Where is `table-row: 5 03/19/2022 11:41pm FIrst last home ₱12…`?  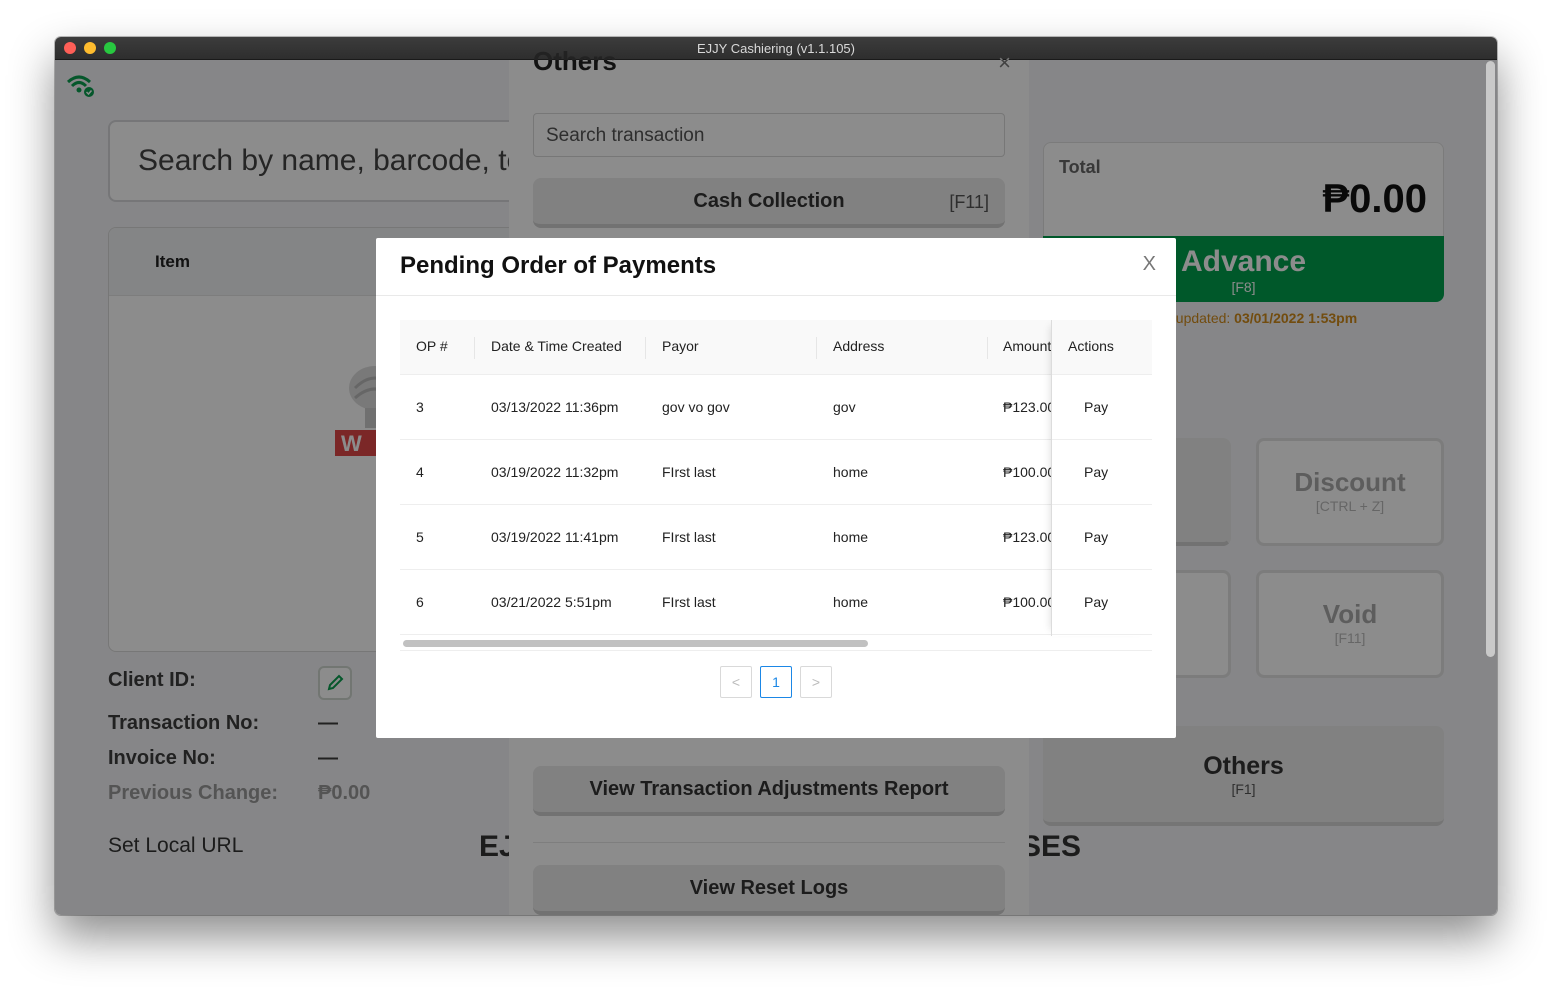 table-row: 5 03/19/2022 11:41pm FIrst last home ₱12… is located at coordinates (776, 537).